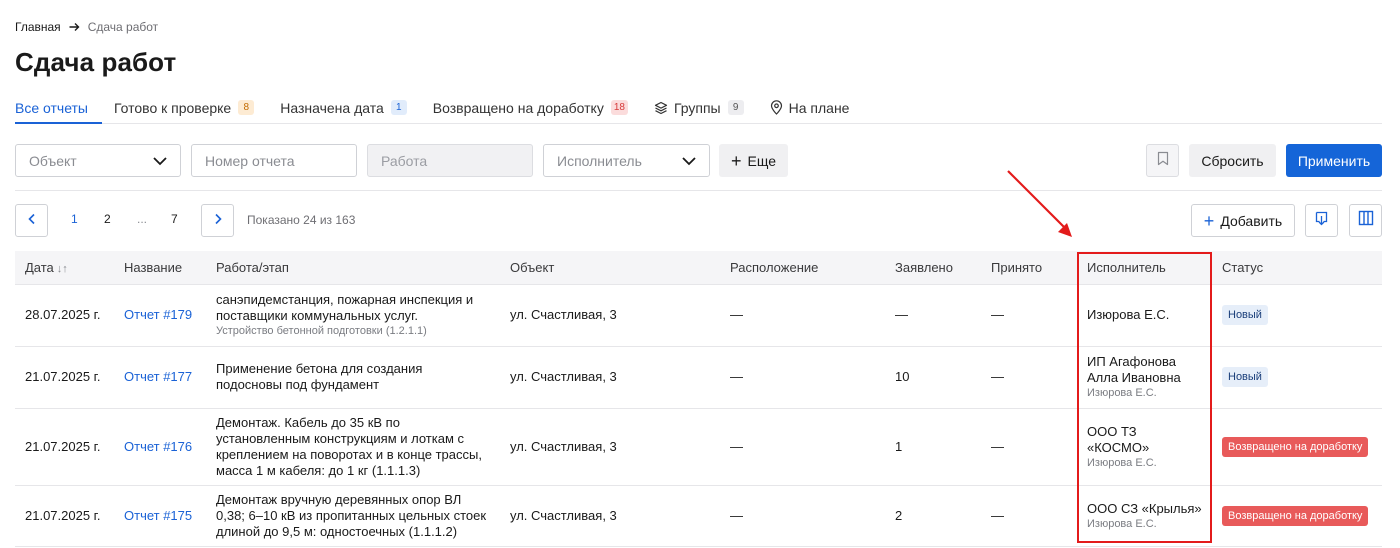 This screenshot has height=548, width=1400. What do you see at coordinates (74, 27) in the screenshot?
I see `arrow-right-icon` at bounding box center [74, 27].